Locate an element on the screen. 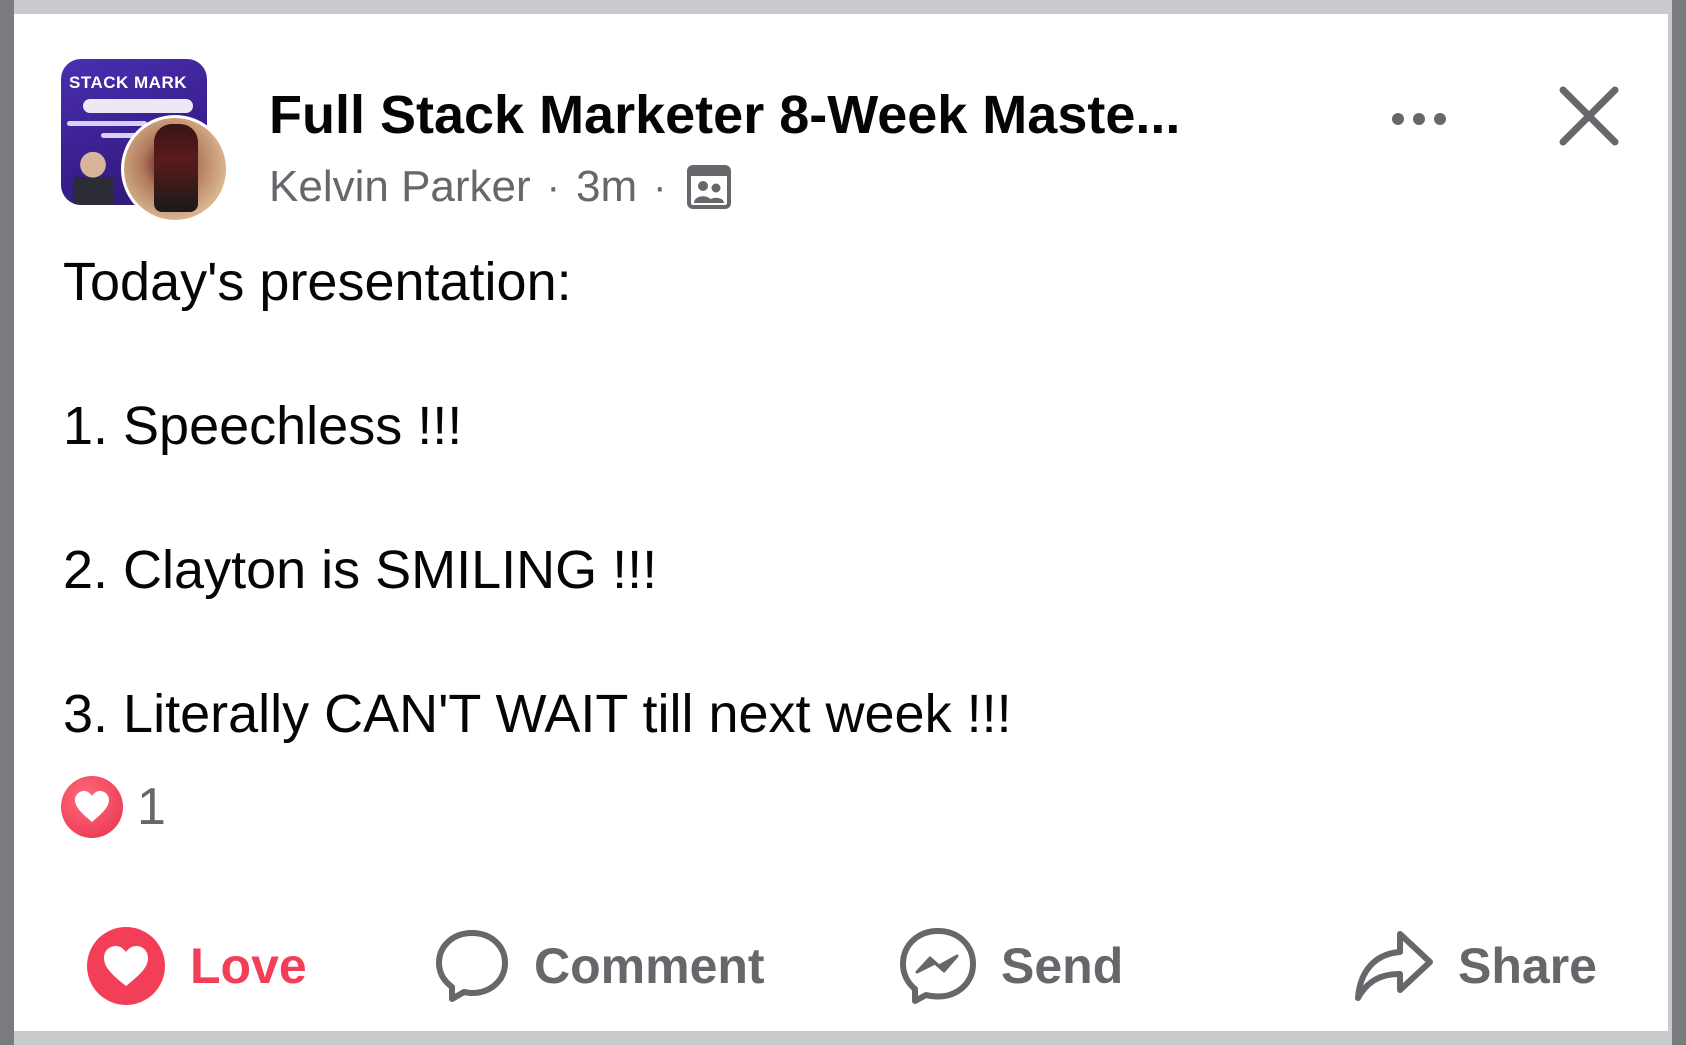 The height and width of the screenshot is (1045, 1686). comment-icon is located at coordinates (472, 966).